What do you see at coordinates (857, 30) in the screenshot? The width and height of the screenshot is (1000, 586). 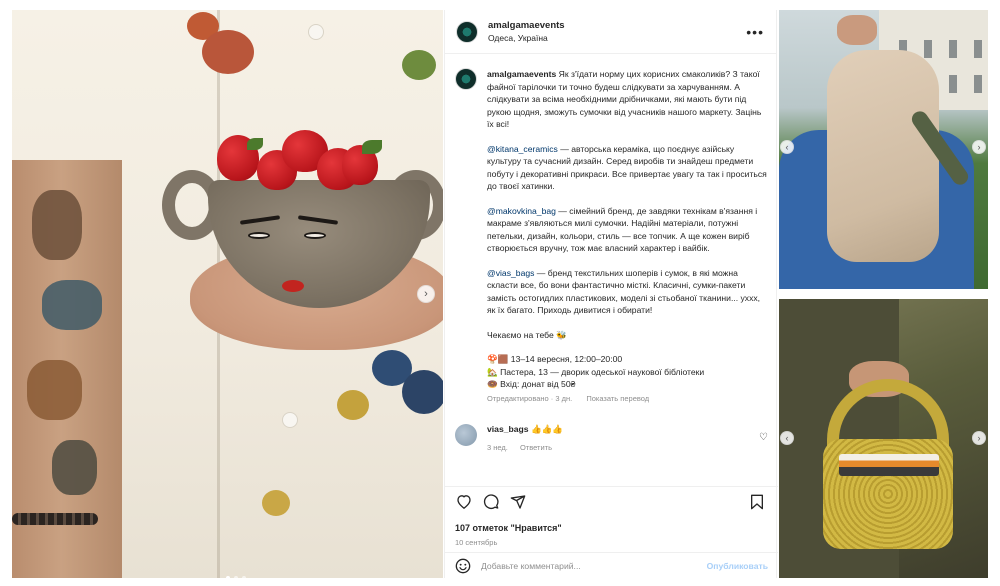 I see `hand` at bounding box center [857, 30].